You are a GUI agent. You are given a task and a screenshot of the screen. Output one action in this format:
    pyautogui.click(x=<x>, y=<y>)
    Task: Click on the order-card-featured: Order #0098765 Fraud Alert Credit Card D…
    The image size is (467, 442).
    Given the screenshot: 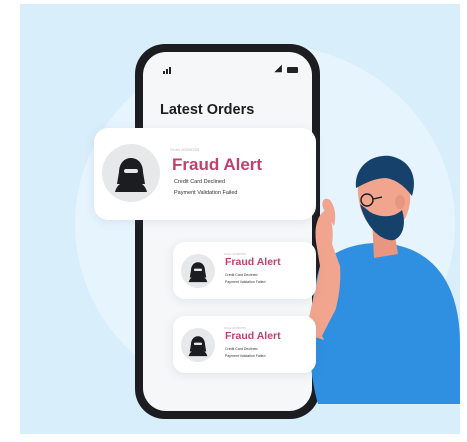 What is the action you would take?
    pyautogui.click(x=205, y=174)
    